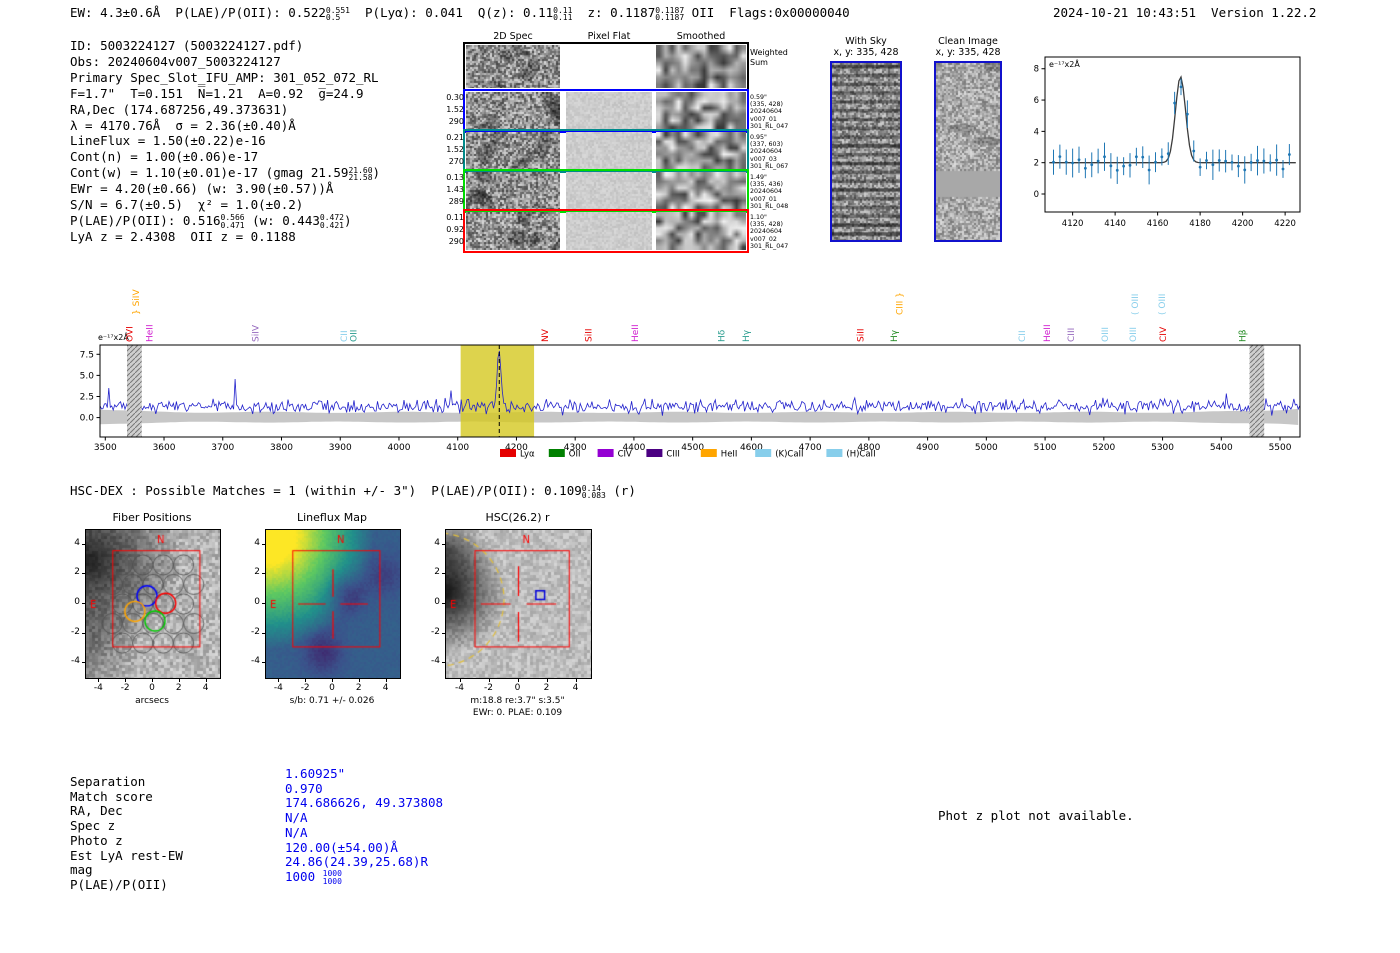 The width and height of the screenshot is (1400, 953). What do you see at coordinates (217, 93) in the screenshot?
I see `text-run: F=1.7" T=0.151 N̅=1.21 A=0.92 g̅=24.9` at bounding box center [217, 93].